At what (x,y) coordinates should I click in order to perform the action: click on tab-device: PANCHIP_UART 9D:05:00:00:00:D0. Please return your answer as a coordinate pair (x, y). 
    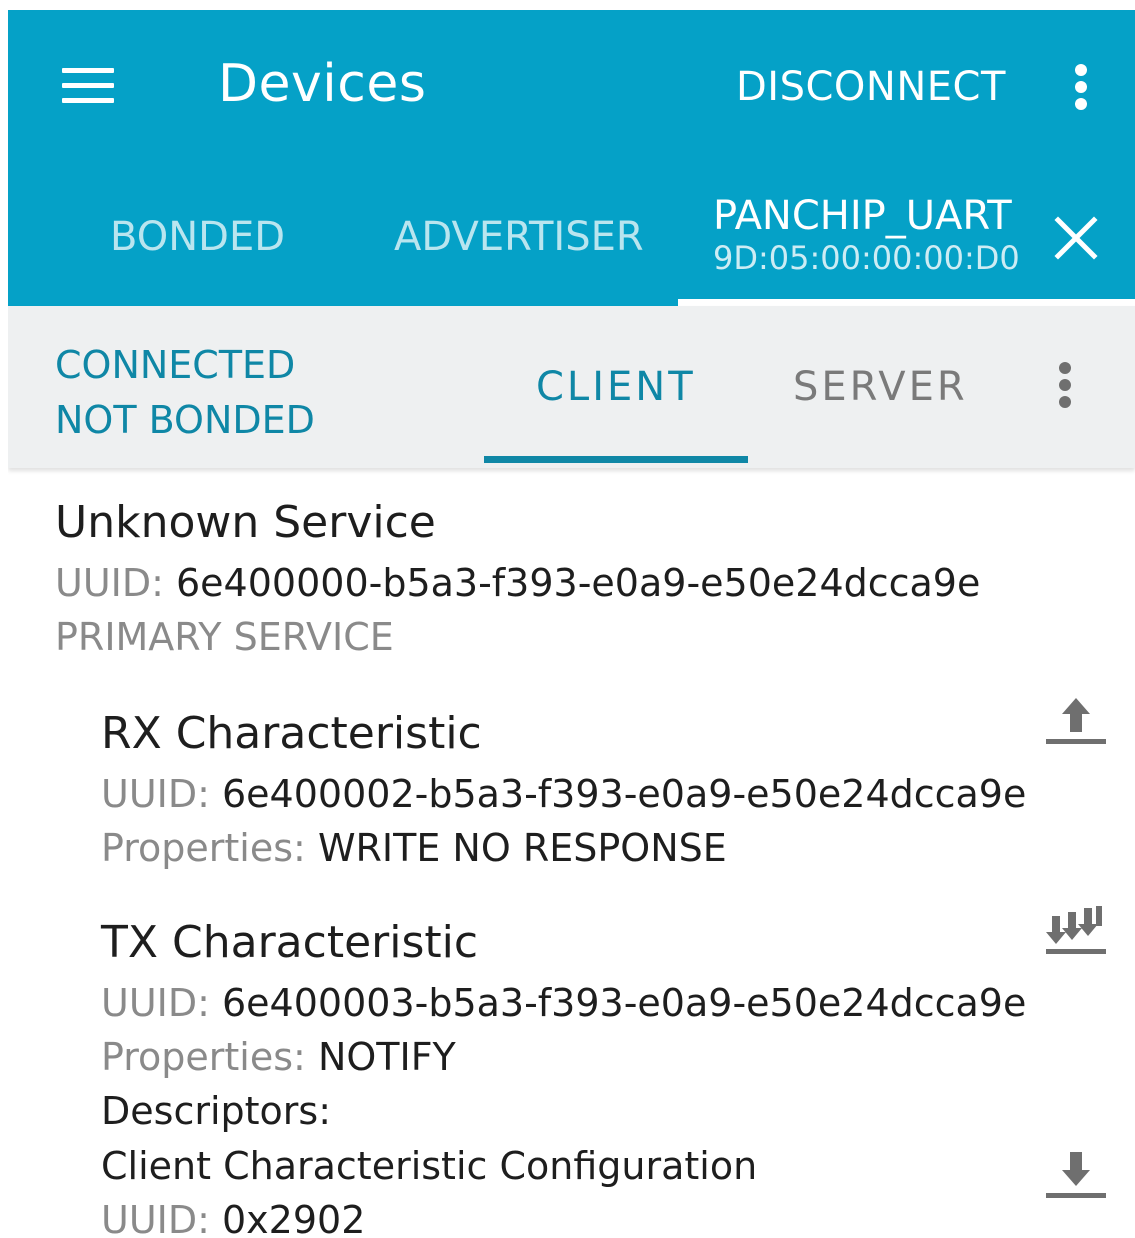
    Looking at the image, I should click on (866, 236).